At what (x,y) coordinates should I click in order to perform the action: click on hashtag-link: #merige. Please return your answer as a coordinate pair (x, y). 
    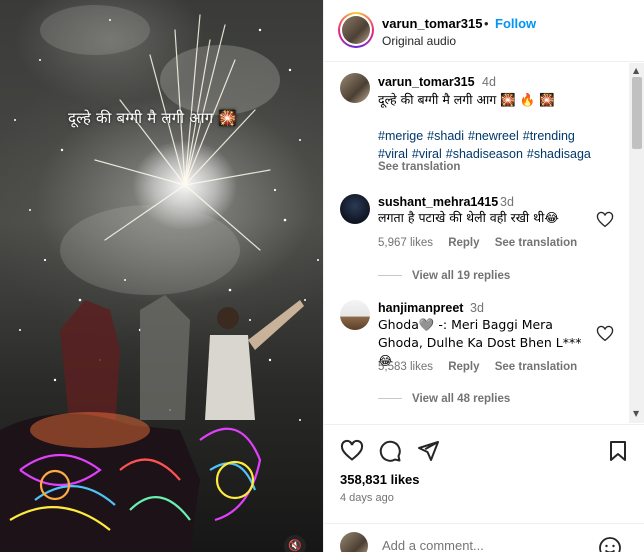
    Looking at the image, I should click on (400, 136).